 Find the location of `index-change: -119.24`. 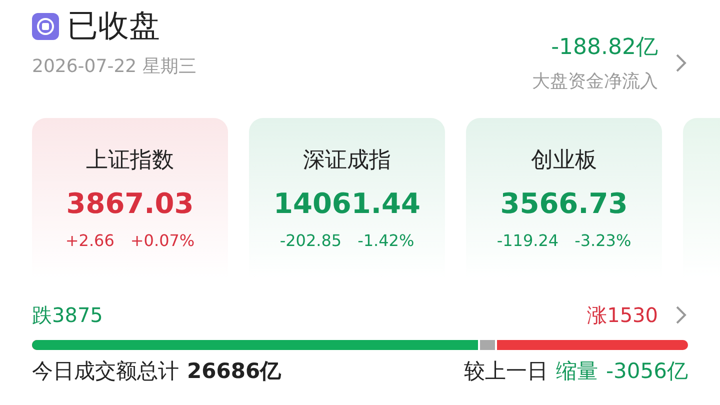

index-change: -119.24 is located at coordinates (527, 241).